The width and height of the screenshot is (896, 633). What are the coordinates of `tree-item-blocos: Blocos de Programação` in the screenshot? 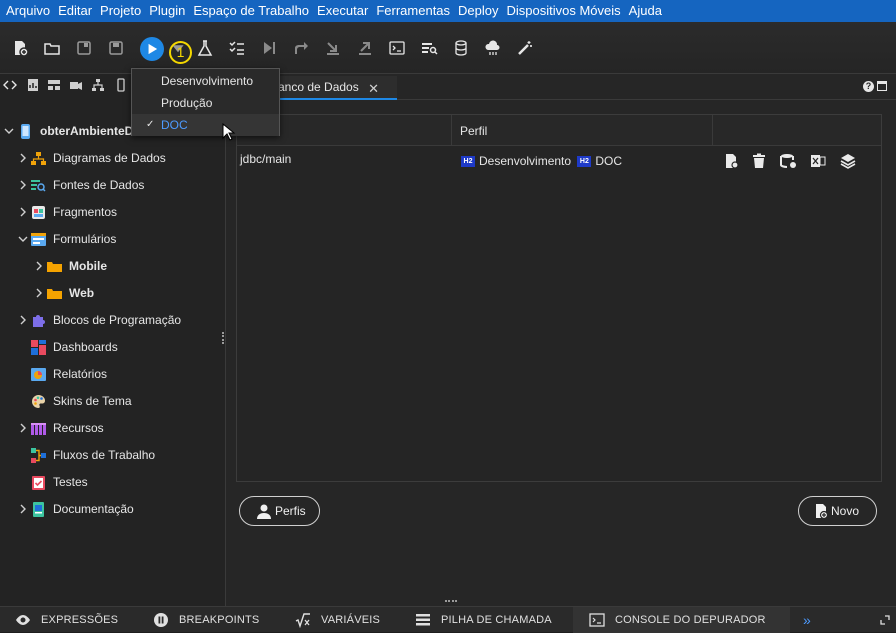 It's located at (99, 320).